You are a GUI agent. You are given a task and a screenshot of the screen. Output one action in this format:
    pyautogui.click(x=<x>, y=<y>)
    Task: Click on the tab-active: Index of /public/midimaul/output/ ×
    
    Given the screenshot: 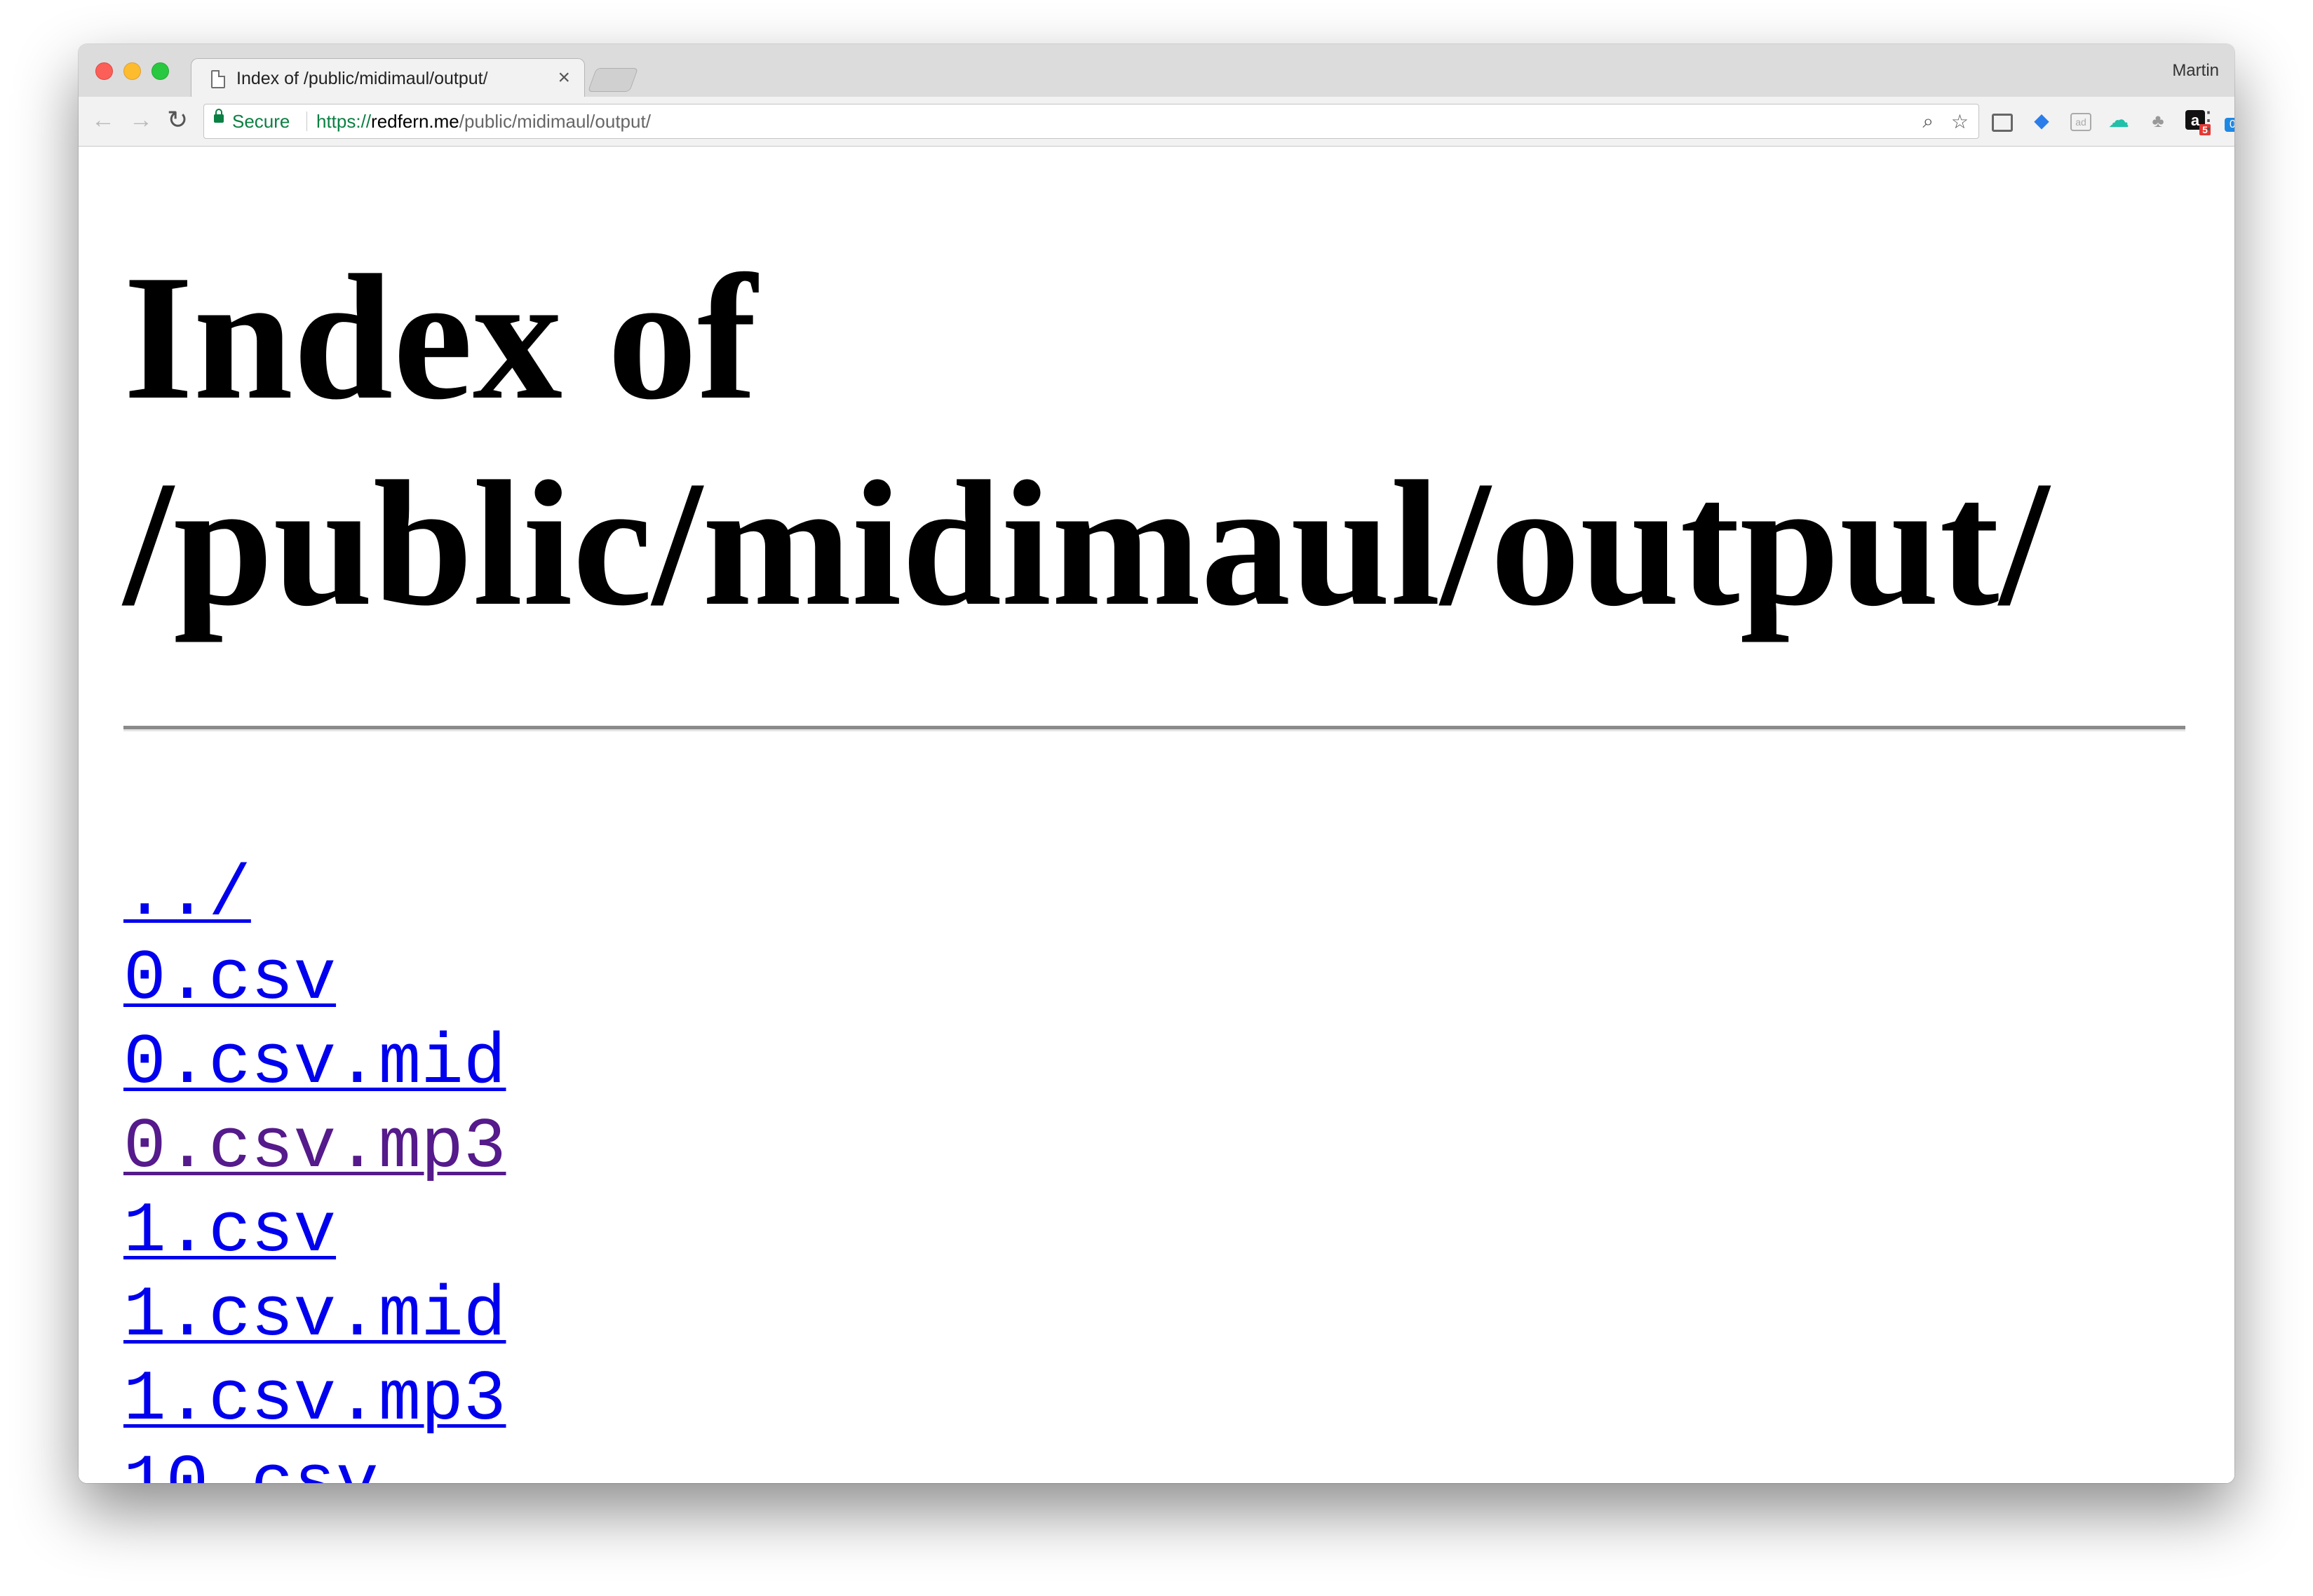 What is the action you would take?
    pyautogui.click(x=388, y=78)
    